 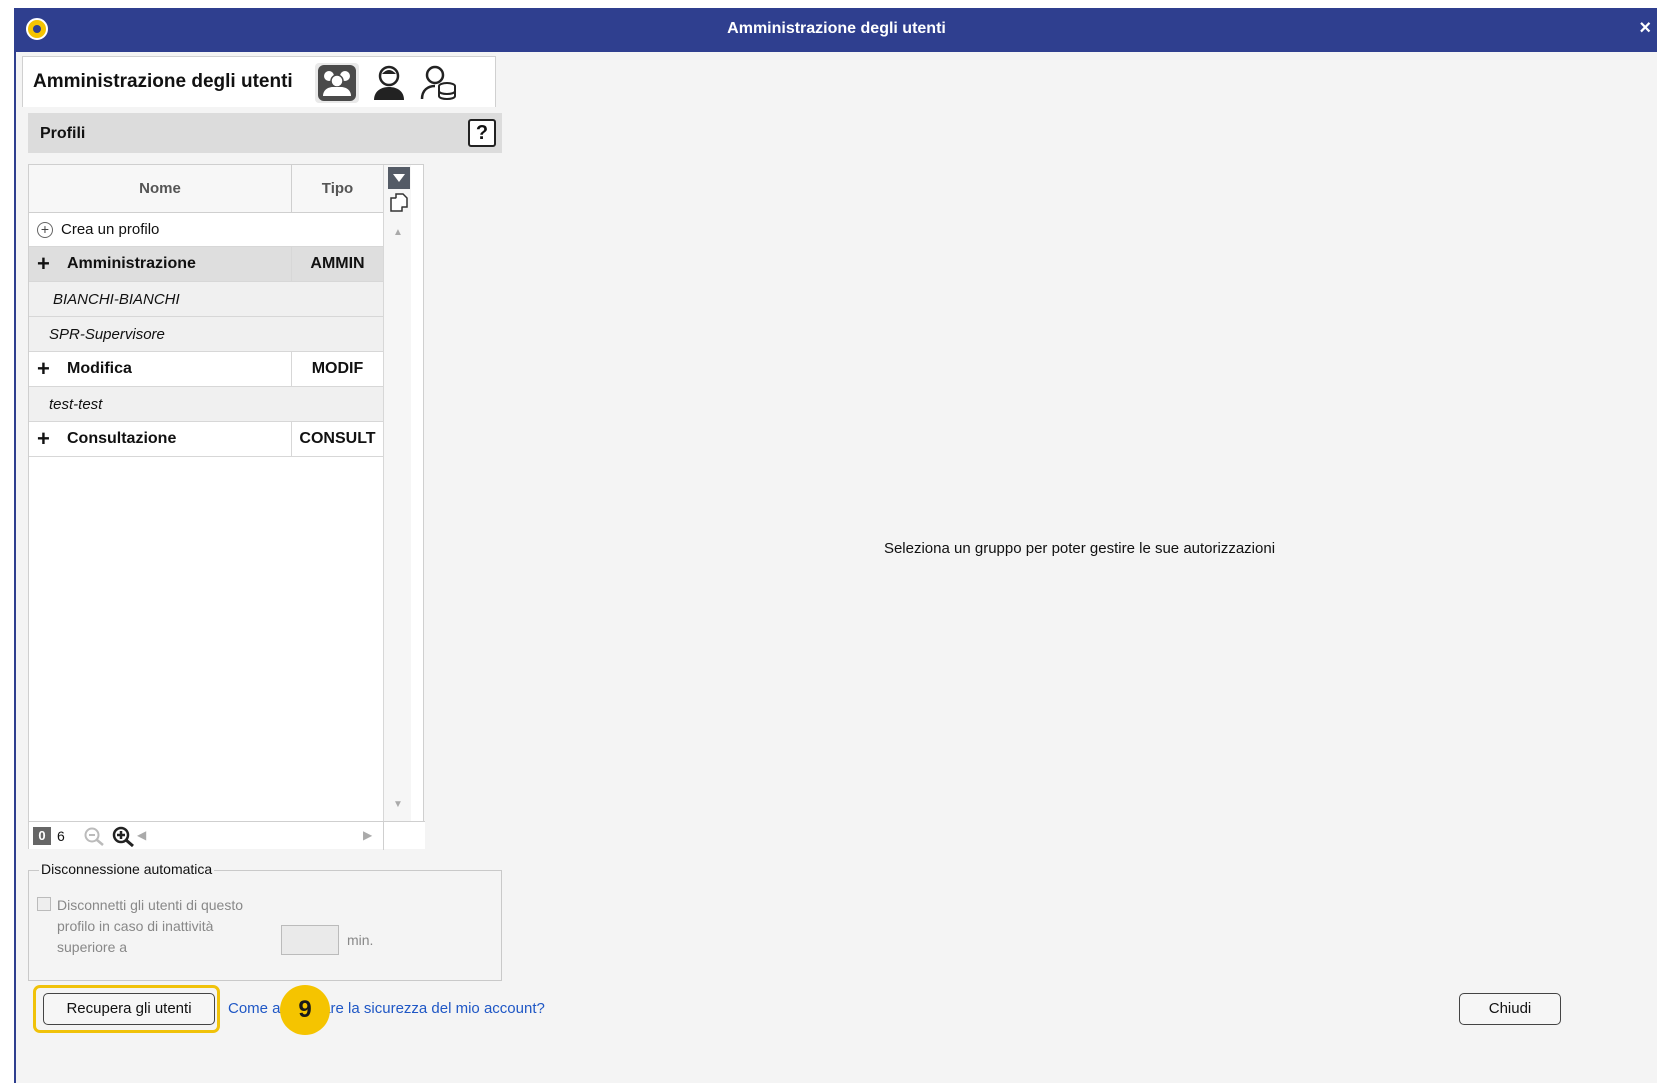 I want to click on scroll-left-arrow-icon: ◀, so click(x=141, y=835).